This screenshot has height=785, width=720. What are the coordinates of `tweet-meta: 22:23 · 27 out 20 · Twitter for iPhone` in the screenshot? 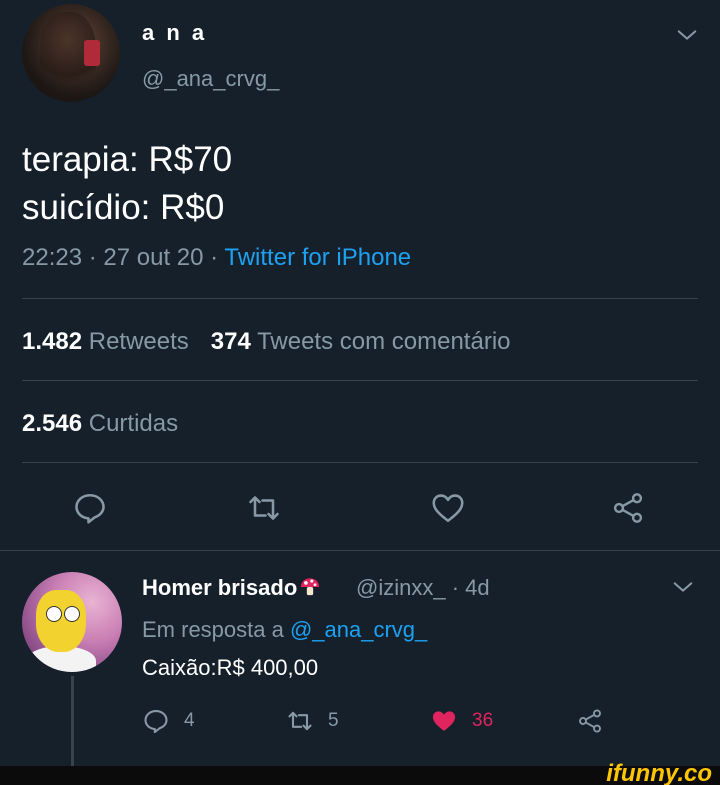 It's located at (216, 258).